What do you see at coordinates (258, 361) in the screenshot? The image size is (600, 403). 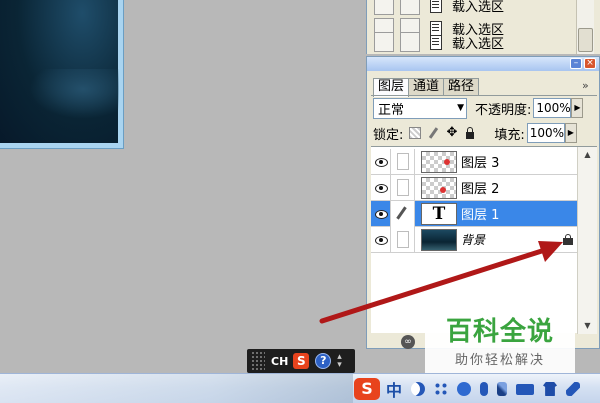 I see `drag-grip-icon` at bounding box center [258, 361].